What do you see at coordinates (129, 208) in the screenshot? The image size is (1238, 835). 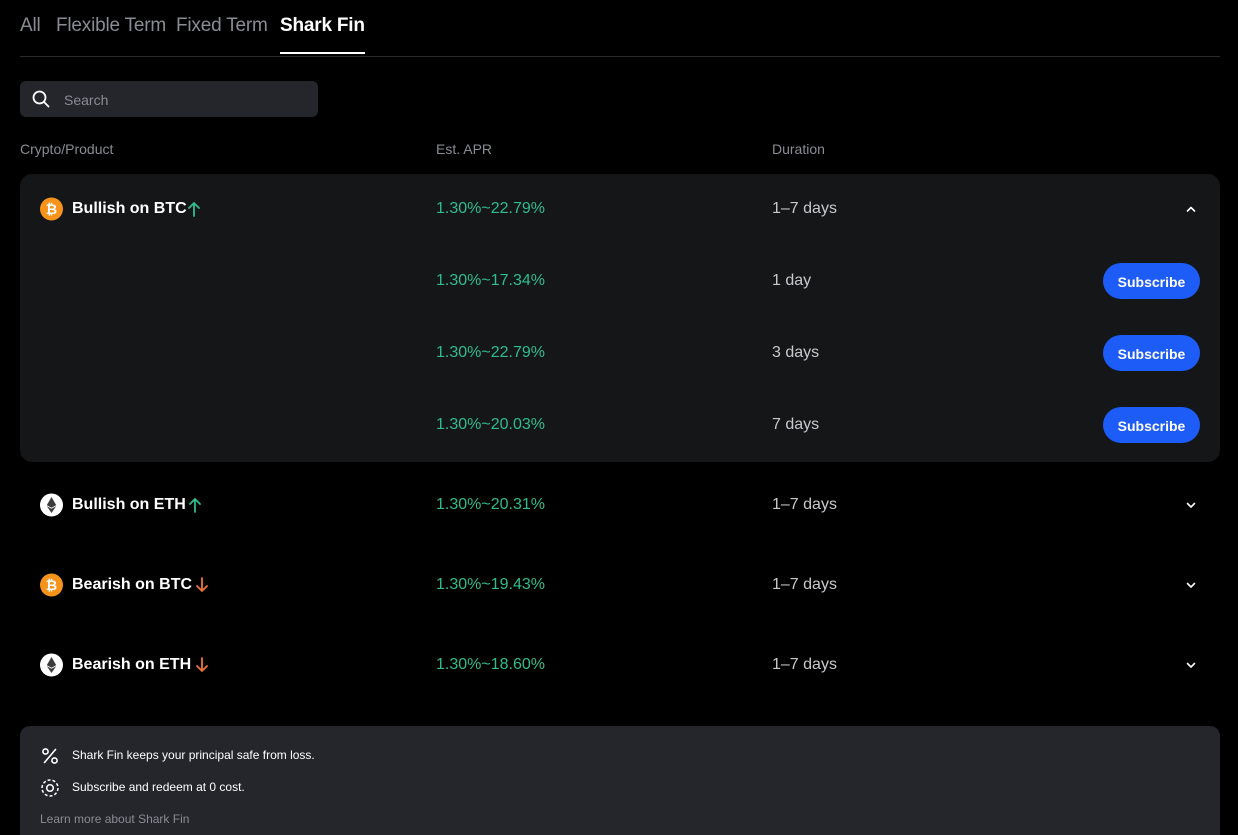 I see `product-name: Bullish on BTC` at bounding box center [129, 208].